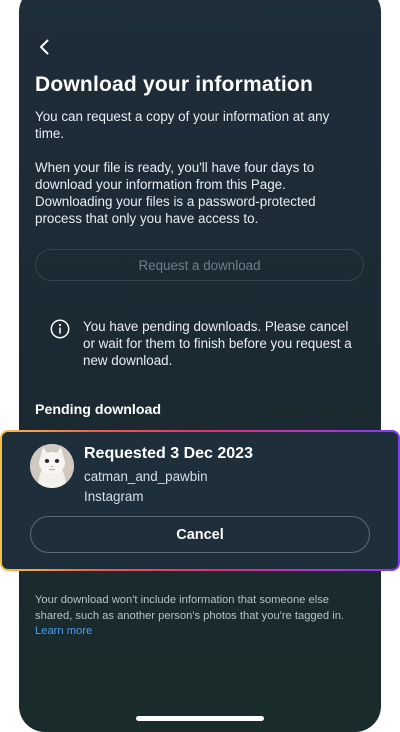 The width and height of the screenshot is (400, 732). I want to click on requested-date: Requested 3 Dec 2023, so click(168, 453).